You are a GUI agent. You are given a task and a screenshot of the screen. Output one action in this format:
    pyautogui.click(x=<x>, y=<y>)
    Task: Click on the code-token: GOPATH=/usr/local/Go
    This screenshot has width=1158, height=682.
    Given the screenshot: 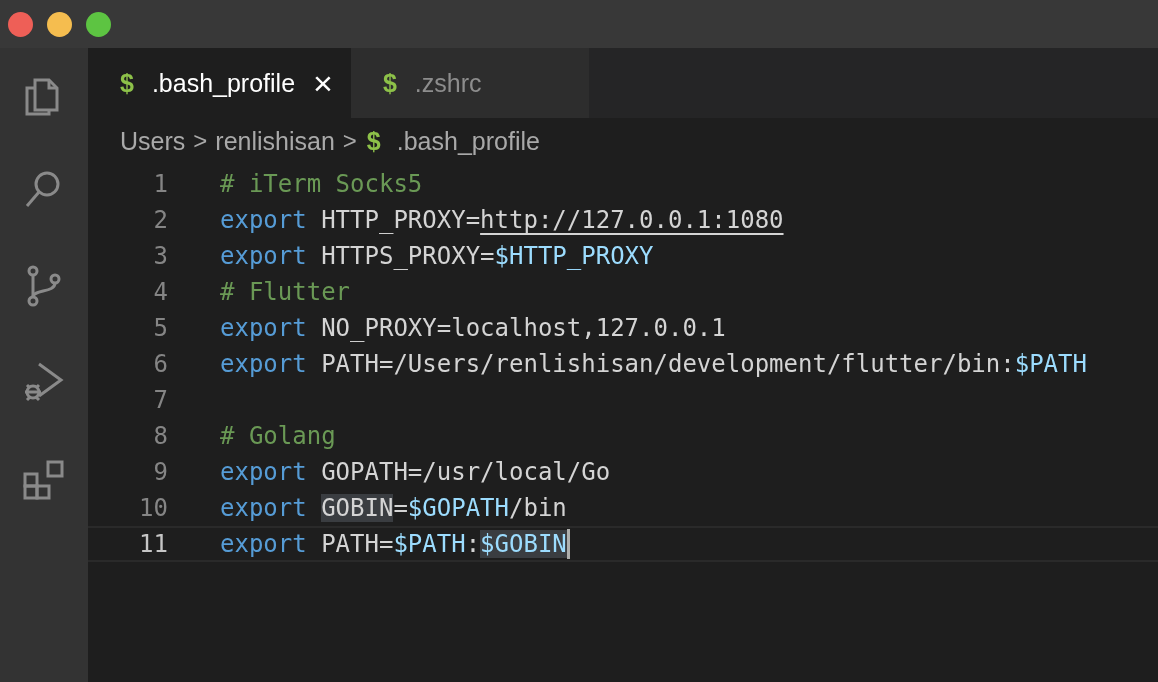 What is the action you would take?
    pyautogui.click(x=465, y=472)
    